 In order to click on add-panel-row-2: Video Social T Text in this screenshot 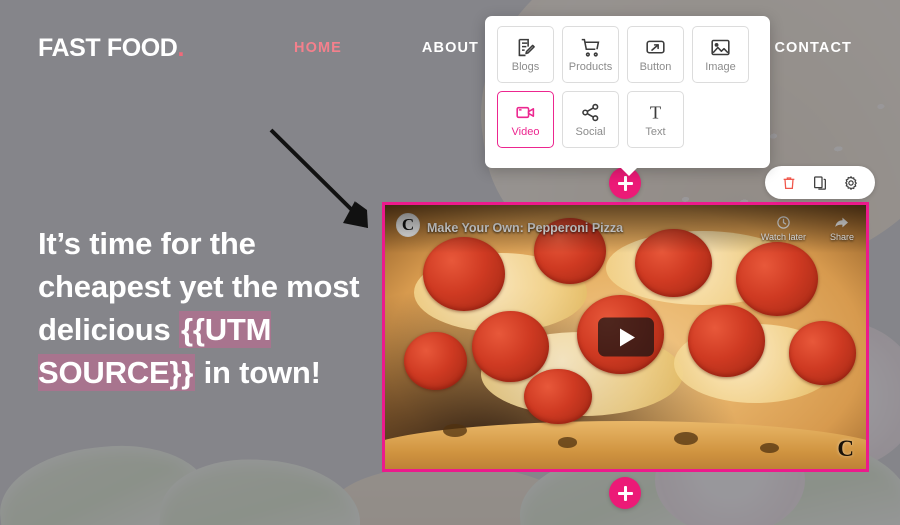, I will do `click(628, 119)`.